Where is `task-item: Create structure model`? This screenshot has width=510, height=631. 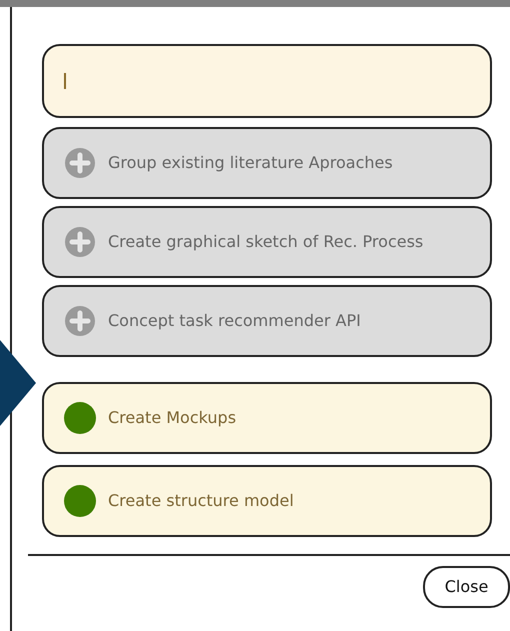
task-item: Create structure model is located at coordinates (267, 501).